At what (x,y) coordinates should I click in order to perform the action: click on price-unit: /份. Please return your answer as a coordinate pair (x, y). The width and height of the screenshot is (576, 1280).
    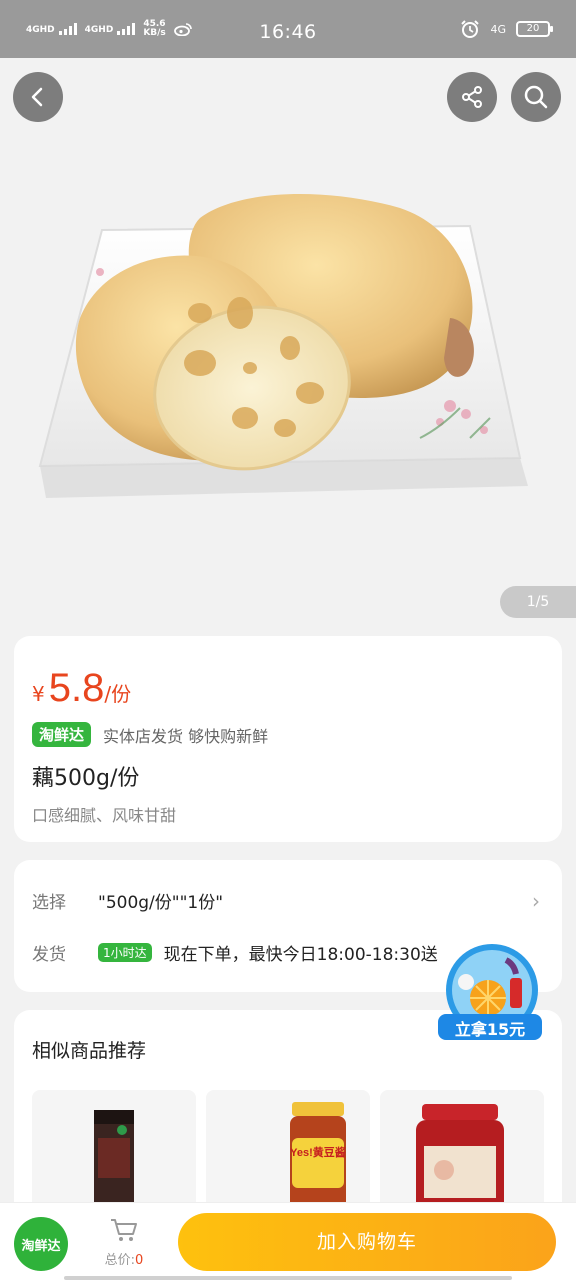
    Looking at the image, I should click on (118, 694).